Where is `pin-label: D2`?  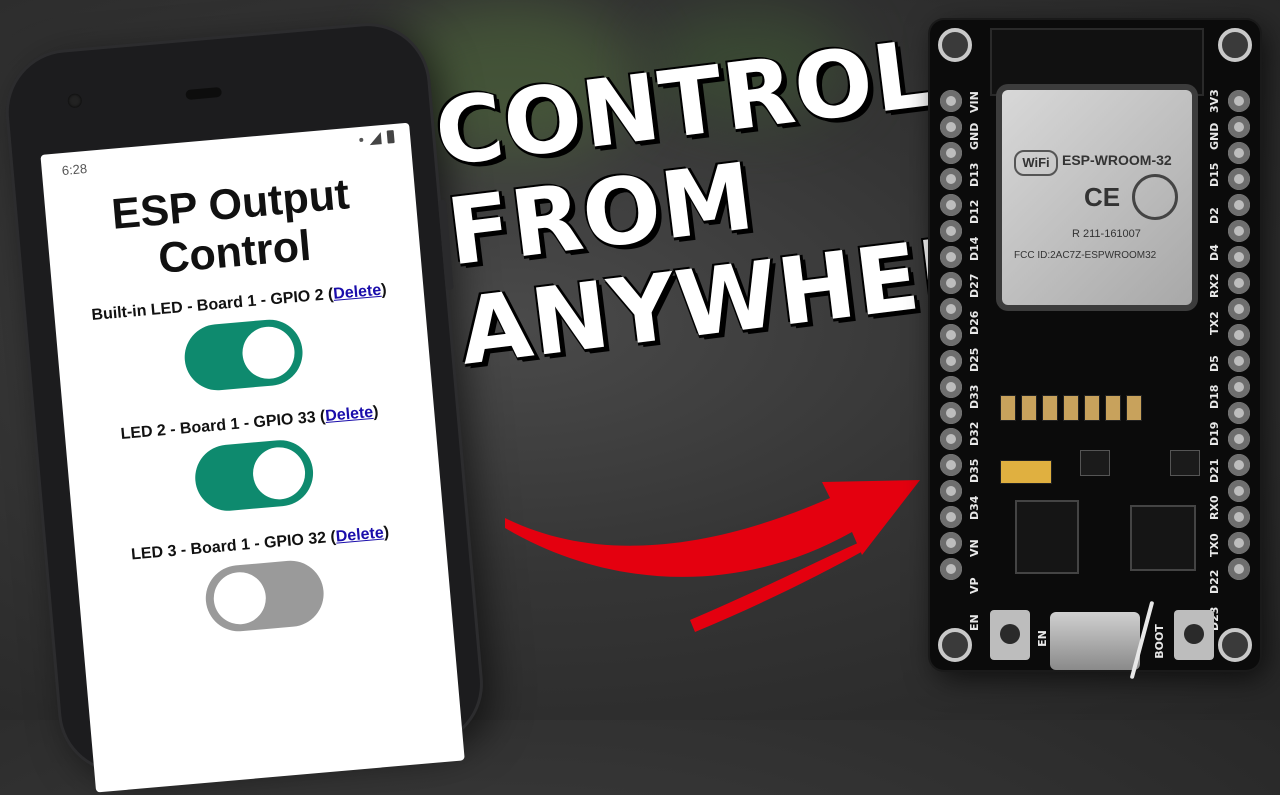
pin-label: D2 is located at coordinates (1214, 215).